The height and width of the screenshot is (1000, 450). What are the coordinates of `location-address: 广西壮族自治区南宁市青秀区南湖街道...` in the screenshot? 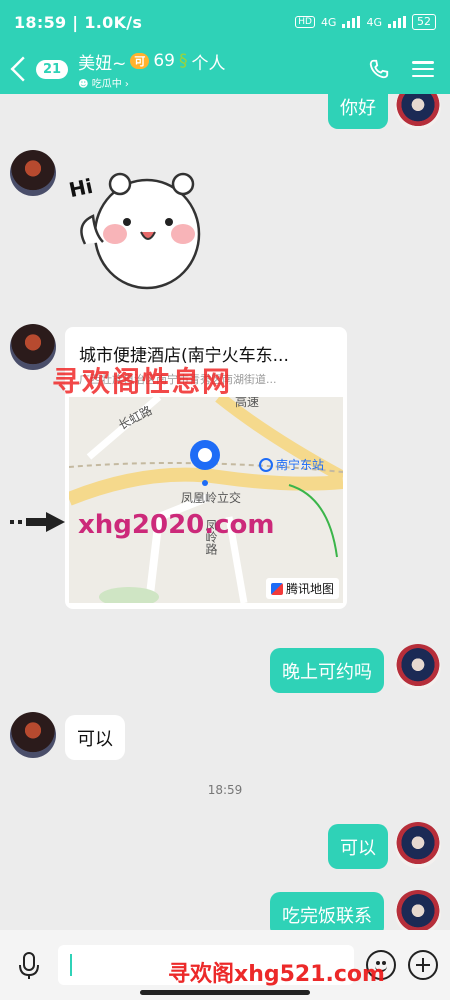 It's located at (178, 379).